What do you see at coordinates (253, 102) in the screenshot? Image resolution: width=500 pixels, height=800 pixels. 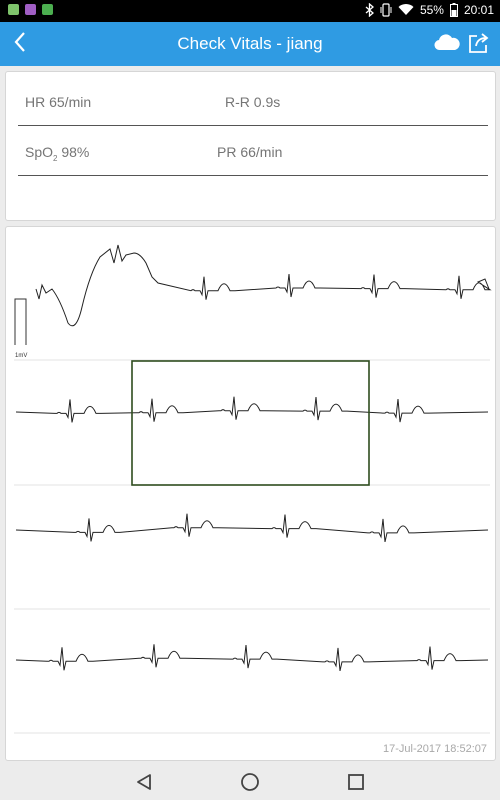 I see `rr-interval-value: R-R 0.9s` at bounding box center [253, 102].